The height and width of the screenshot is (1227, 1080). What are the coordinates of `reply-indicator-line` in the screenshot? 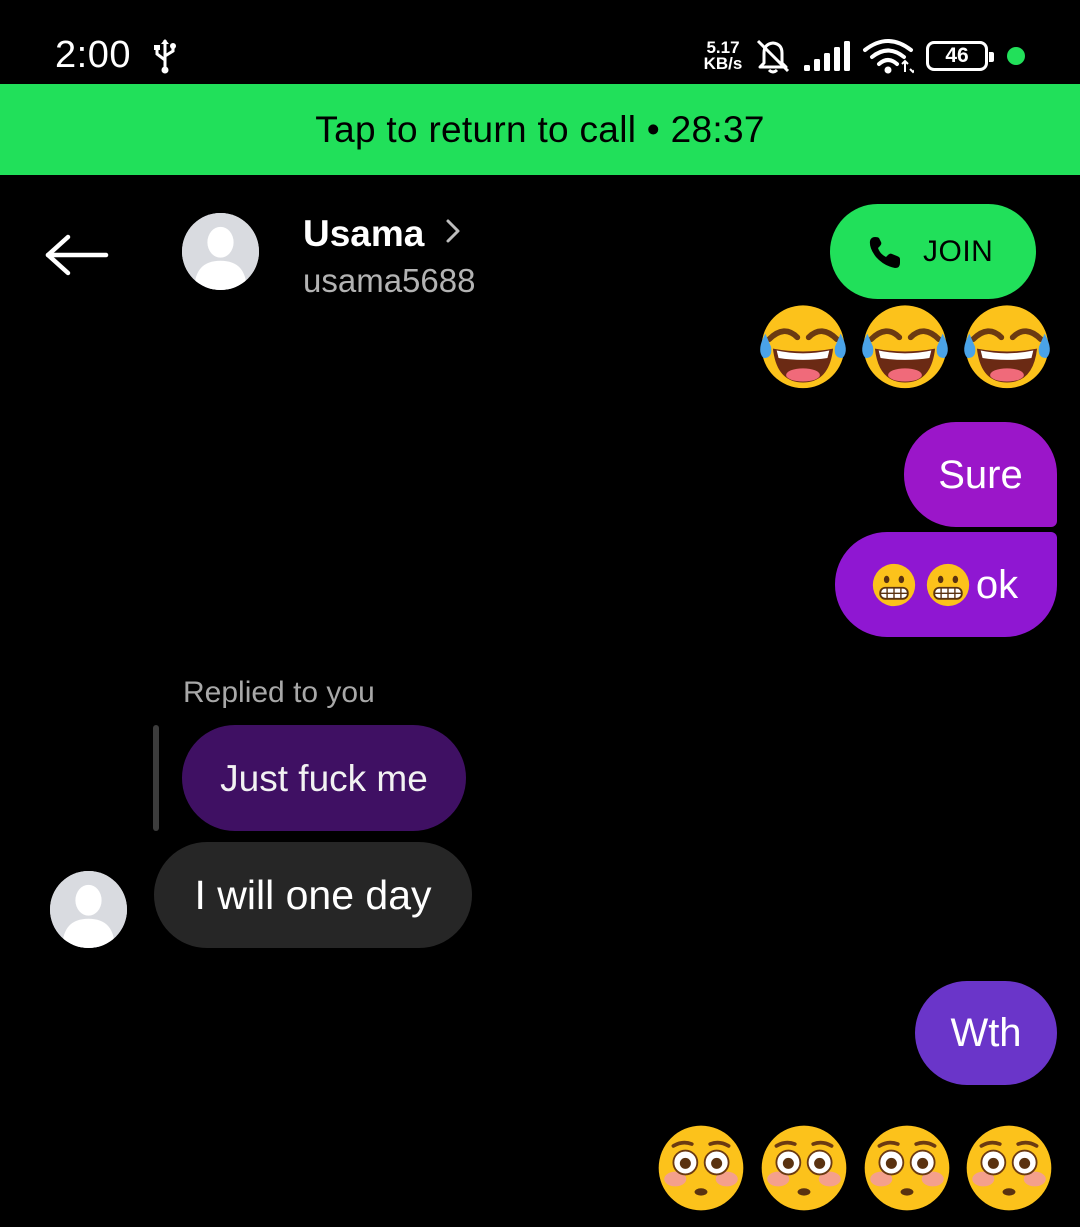 It's located at (156, 778).